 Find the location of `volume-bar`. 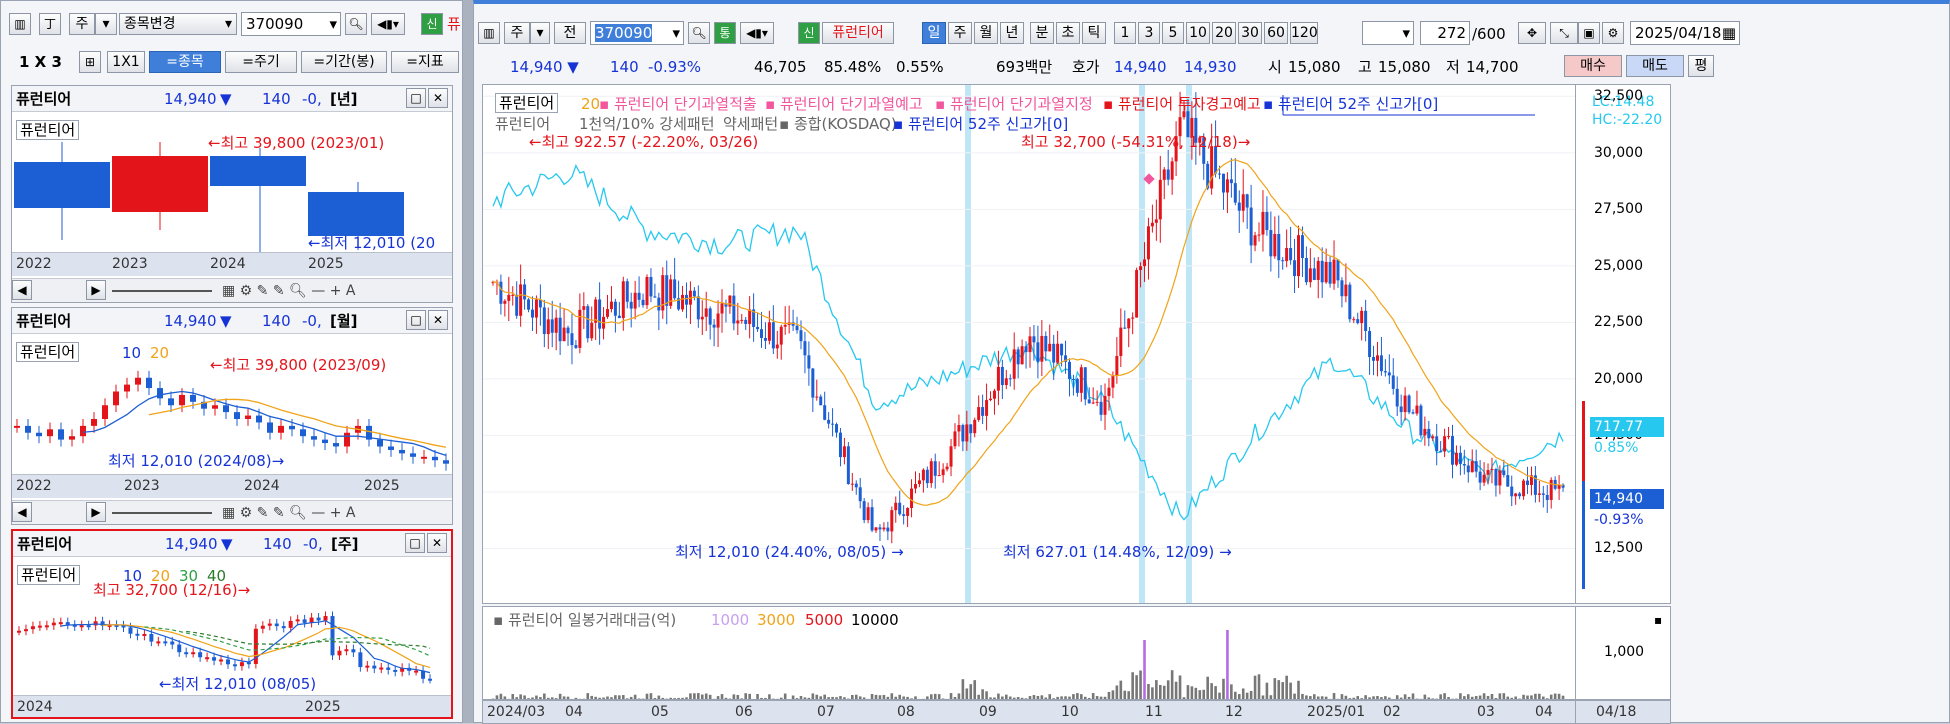

volume-bar is located at coordinates (1132, 685).